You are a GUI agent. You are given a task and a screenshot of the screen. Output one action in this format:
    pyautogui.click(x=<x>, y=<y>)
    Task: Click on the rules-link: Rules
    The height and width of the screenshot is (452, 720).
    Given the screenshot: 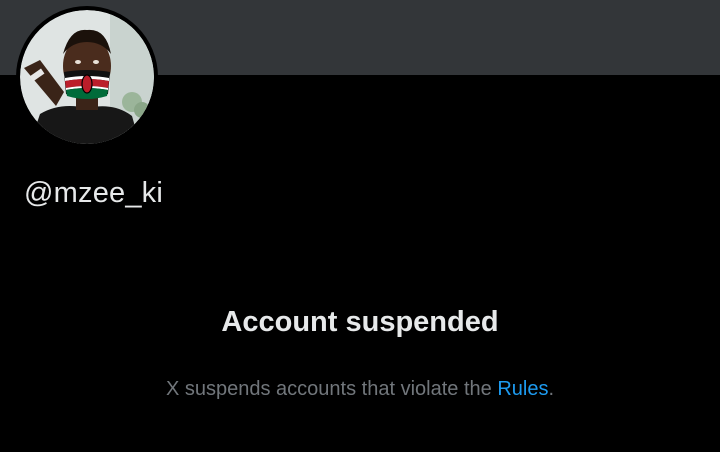 What is the action you would take?
    pyautogui.click(x=522, y=389)
    